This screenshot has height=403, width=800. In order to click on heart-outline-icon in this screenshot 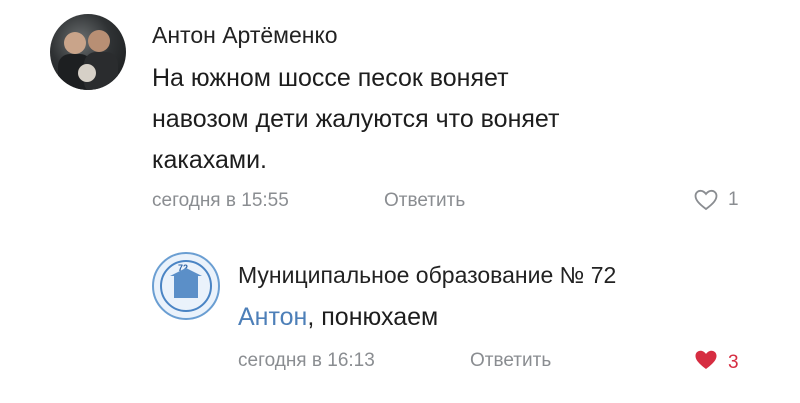, I will do `click(706, 200)`.